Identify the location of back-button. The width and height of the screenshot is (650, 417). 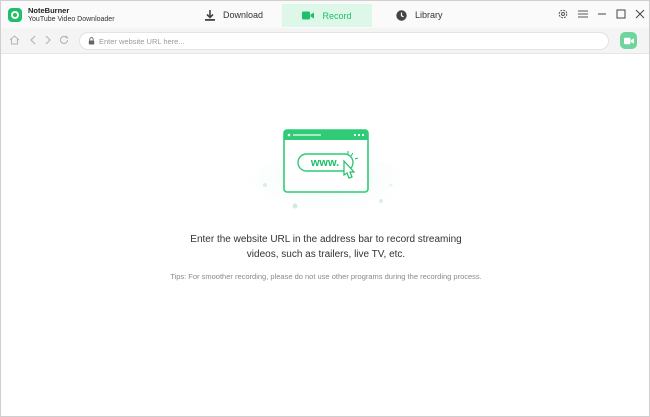
(33, 40).